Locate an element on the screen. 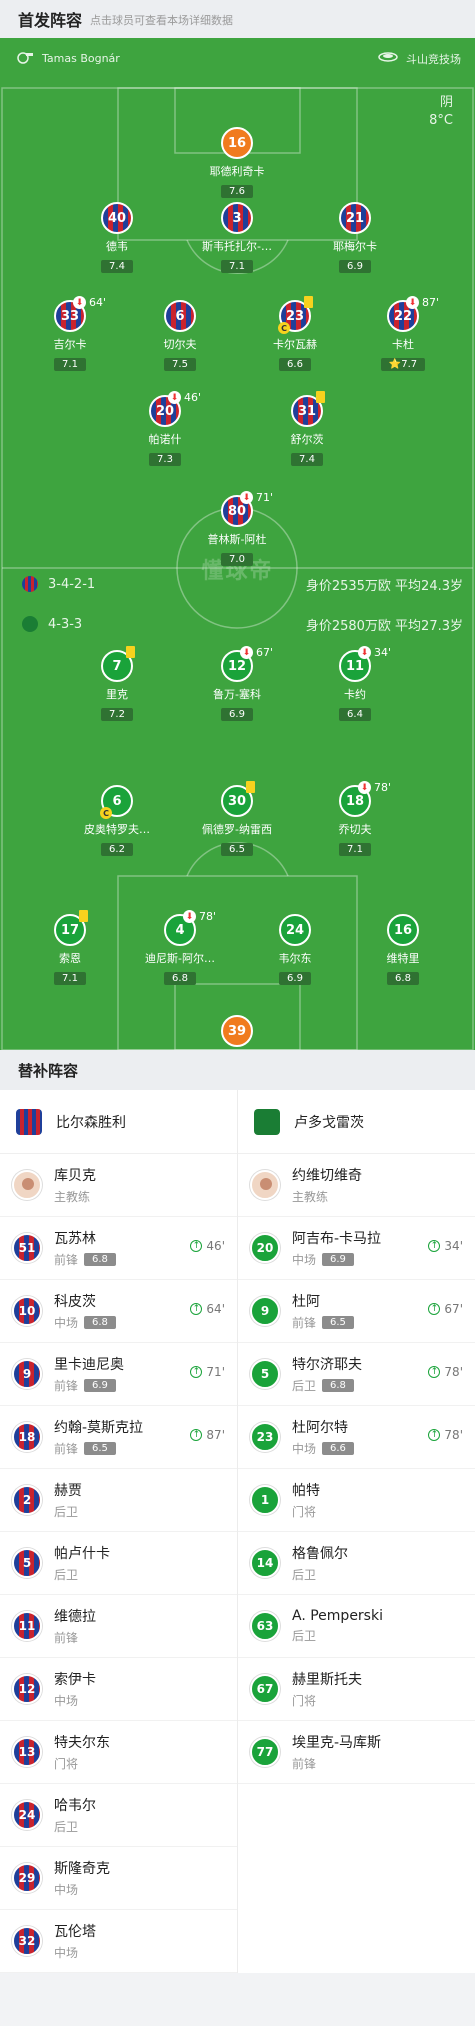  sub-player-row: 18 约翰-莫斯克拉 前锋 6.5 ↑ 87' is located at coordinates (118, 1437).